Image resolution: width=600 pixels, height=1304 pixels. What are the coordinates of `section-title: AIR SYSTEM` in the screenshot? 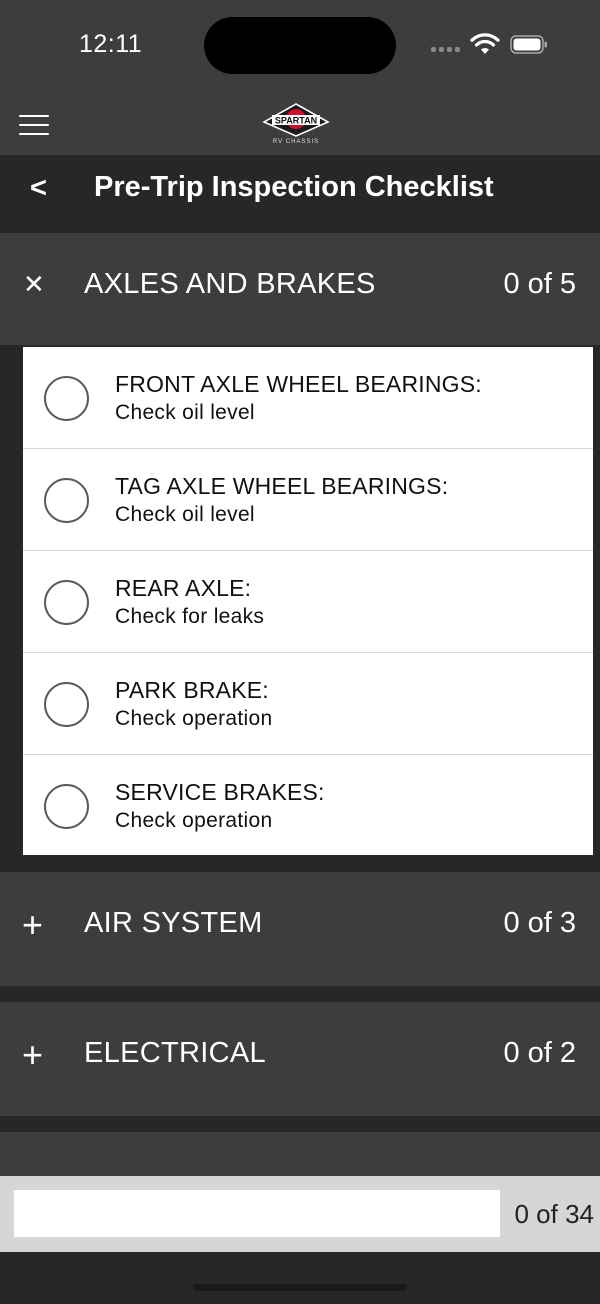 It's located at (173, 923).